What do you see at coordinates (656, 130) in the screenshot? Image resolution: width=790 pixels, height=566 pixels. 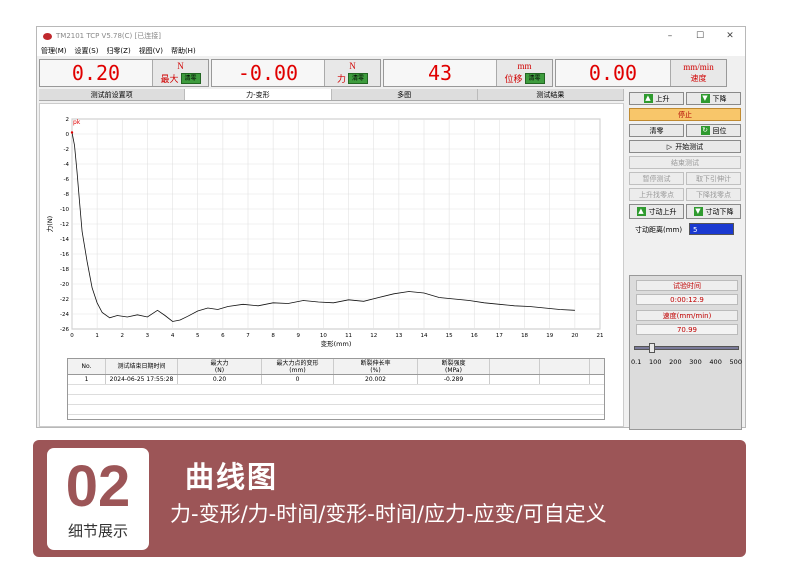 I see `clear-button: 清零` at bounding box center [656, 130].